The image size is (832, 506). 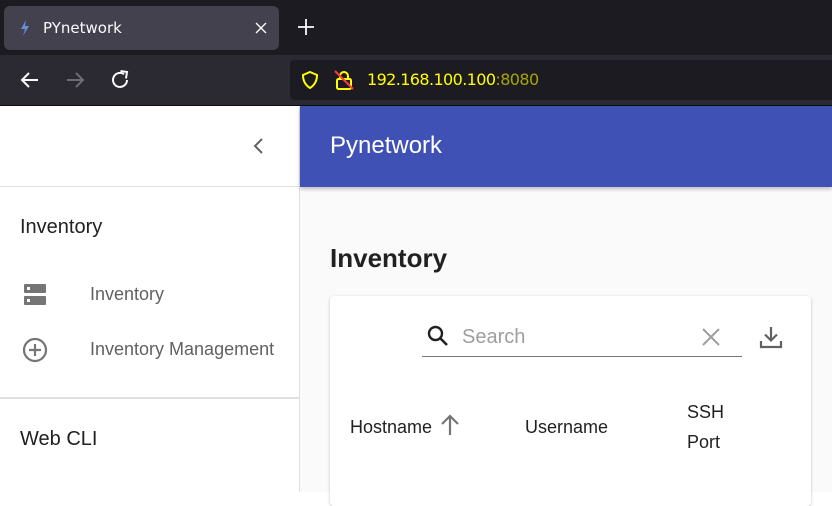 I want to click on insecure-lock-icon, so click(x=344, y=80).